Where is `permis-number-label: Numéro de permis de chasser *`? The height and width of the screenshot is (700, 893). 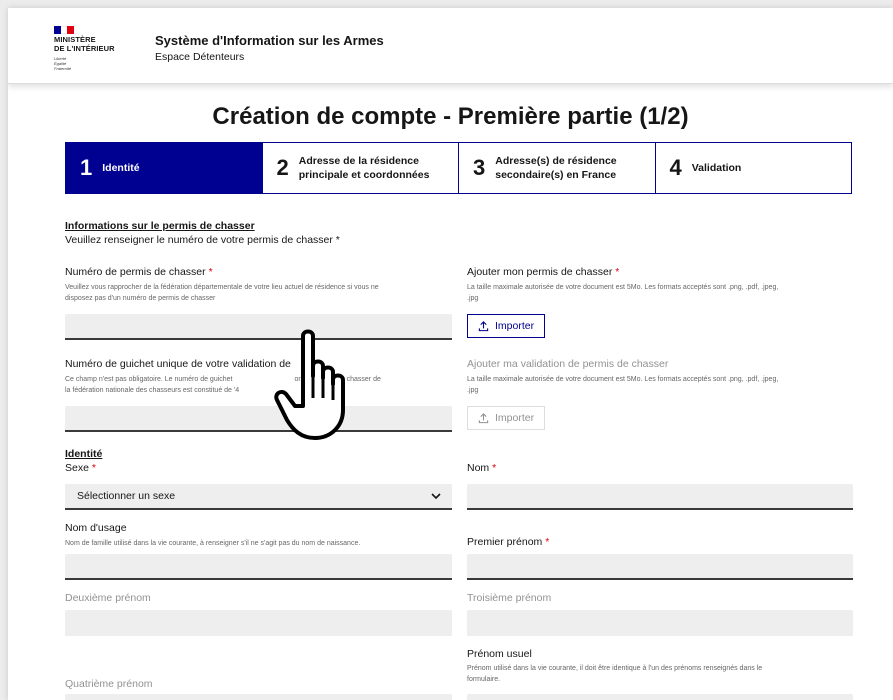 permis-number-label: Numéro de permis de chasser * is located at coordinates (139, 272).